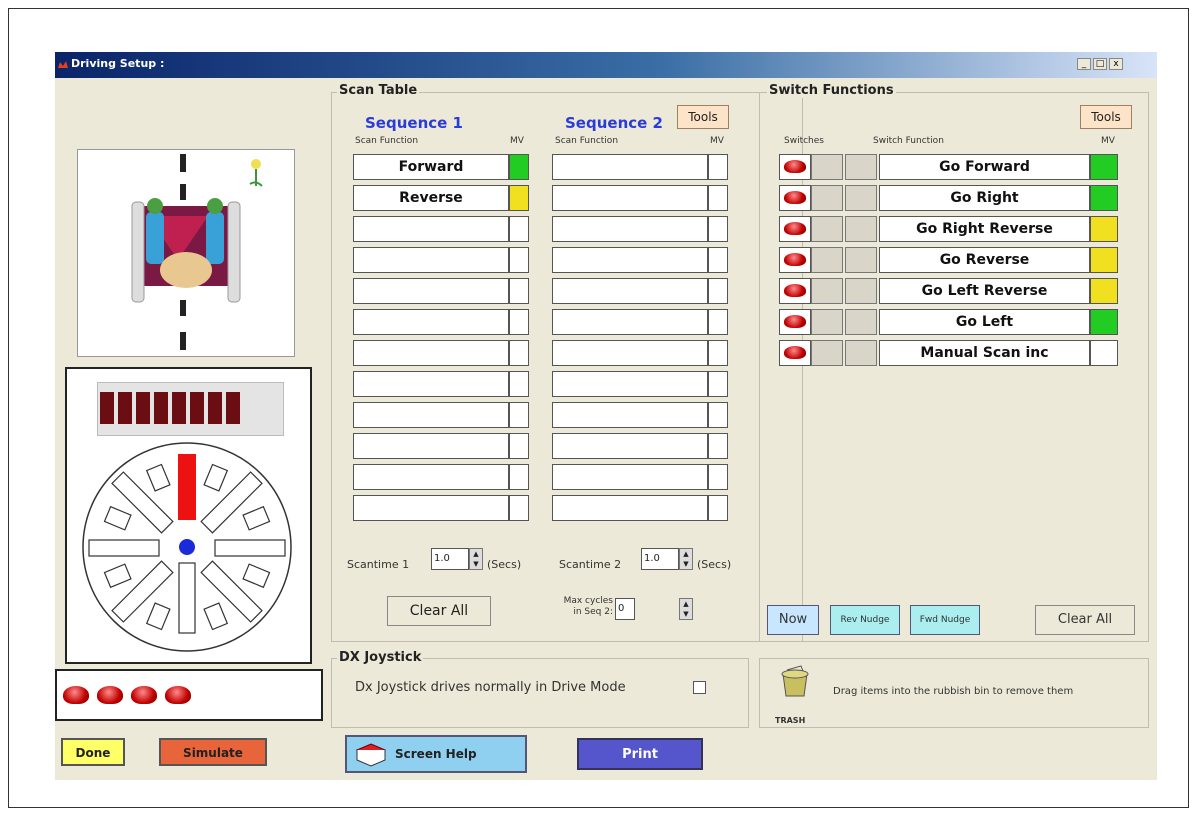 The width and height of the screenshot is (1197, 816). What do you see at coordinates (984, 260) in the screenshot?
I see `switch-function-label: Go Reverse` at bounding box center [984, 260].